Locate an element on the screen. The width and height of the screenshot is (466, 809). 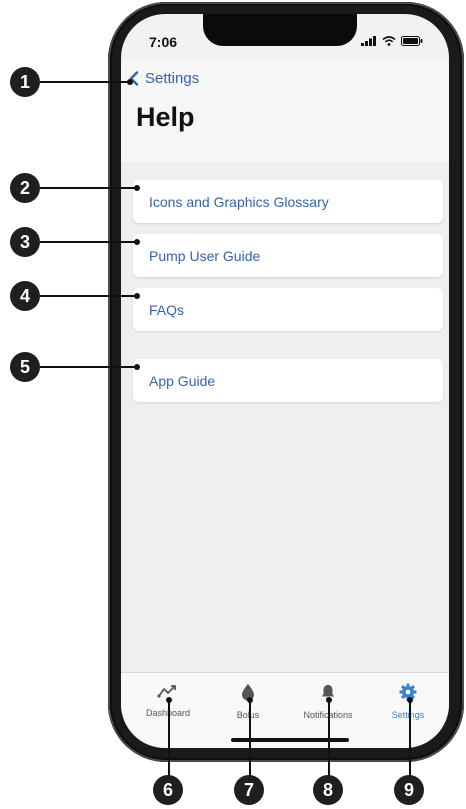
back-button: Settings is located at coordinates (164, 78).